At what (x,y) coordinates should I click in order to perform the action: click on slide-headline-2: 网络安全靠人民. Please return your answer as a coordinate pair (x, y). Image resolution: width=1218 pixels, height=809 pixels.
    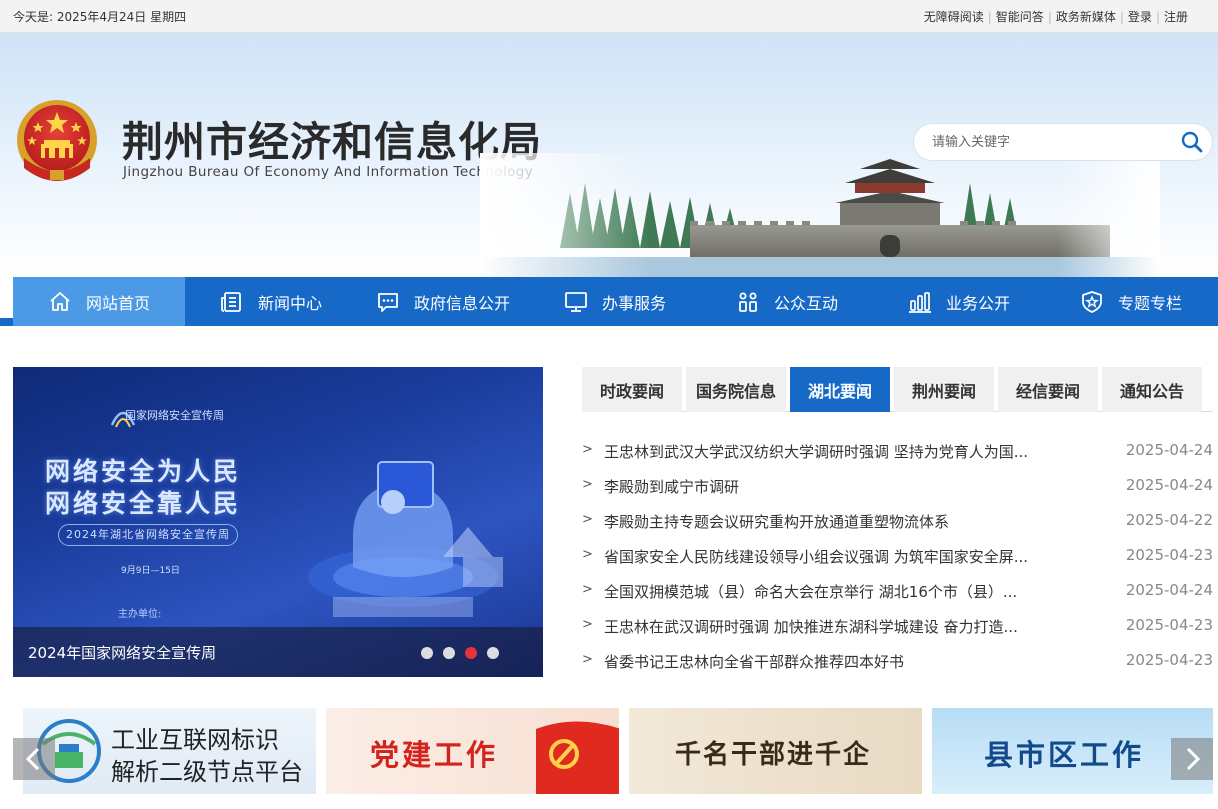
    Looking at the image, I should click on (143, 503).